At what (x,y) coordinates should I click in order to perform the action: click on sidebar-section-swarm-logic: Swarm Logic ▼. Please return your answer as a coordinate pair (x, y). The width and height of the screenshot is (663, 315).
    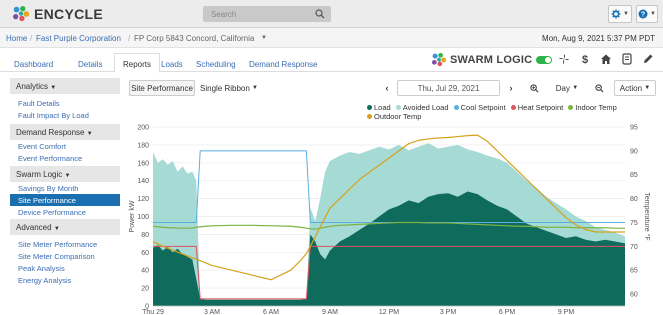
    Looking at the image, I should click on (65, 174).